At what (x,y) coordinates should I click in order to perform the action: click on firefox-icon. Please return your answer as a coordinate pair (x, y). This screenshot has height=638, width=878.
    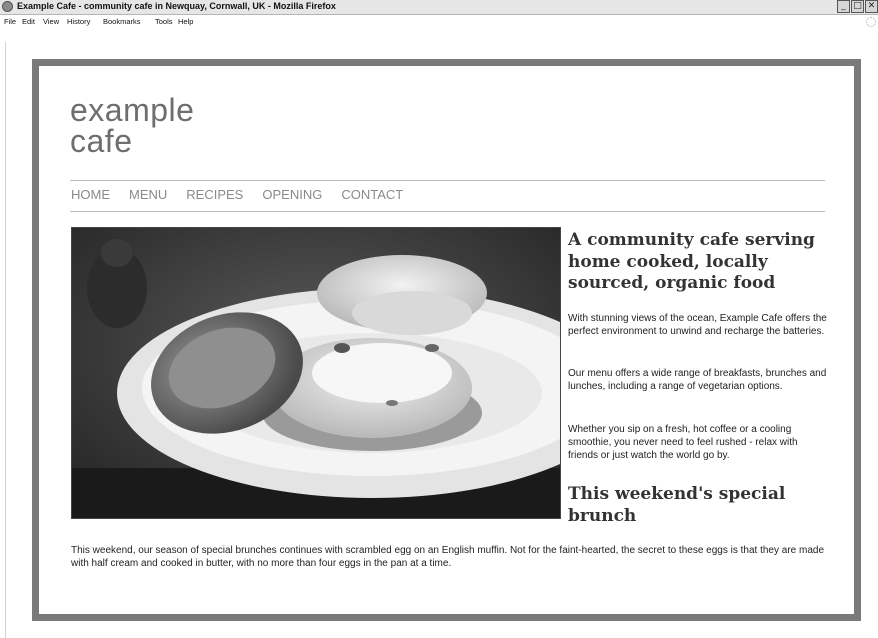
    Looking at the image, I should click on (7, 6).